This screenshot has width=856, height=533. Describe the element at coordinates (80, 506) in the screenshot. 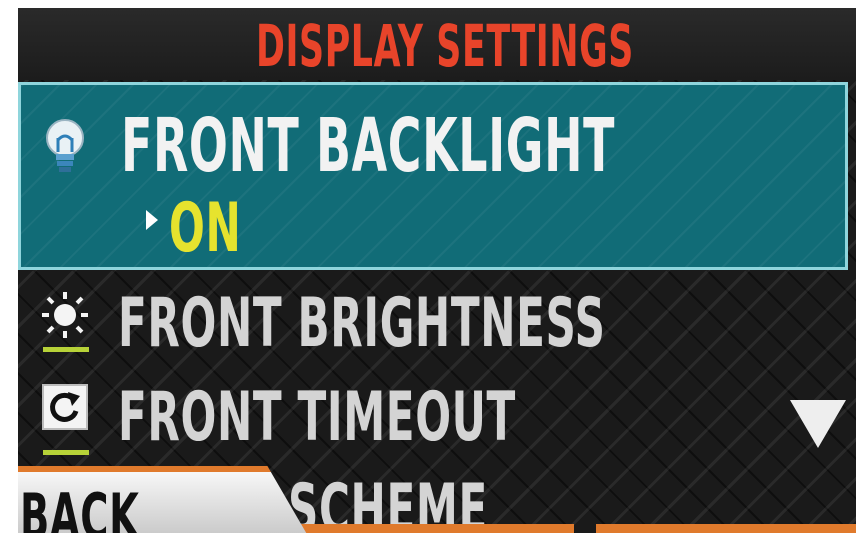

I see `back-label: BACK` at that location.